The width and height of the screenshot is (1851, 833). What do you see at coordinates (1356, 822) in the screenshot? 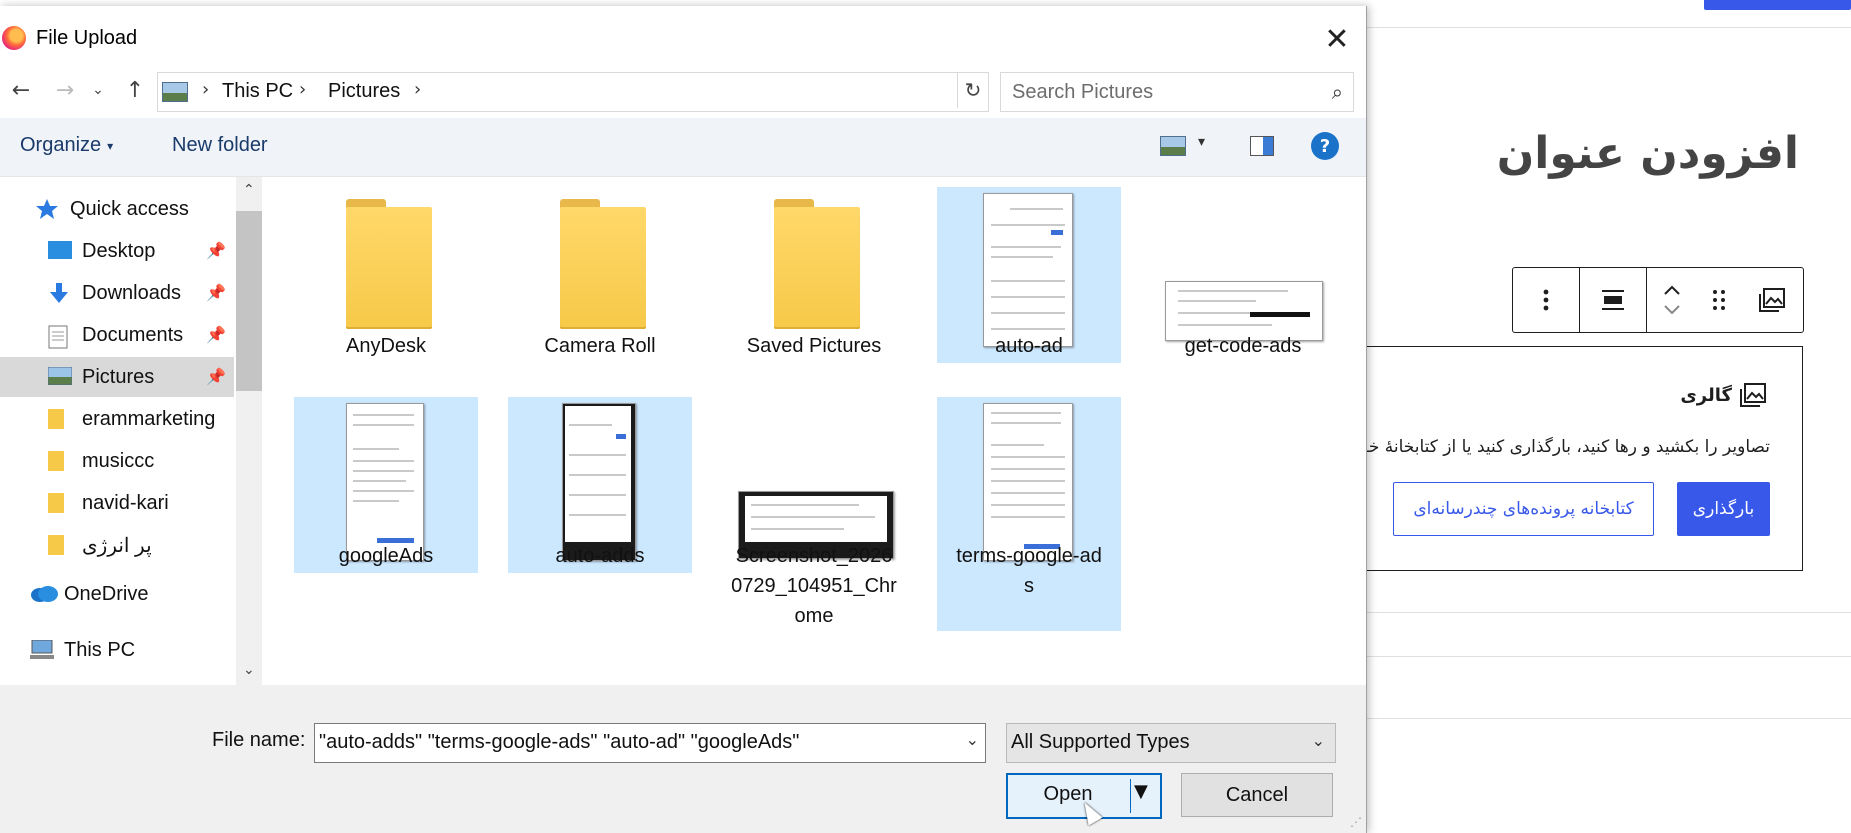
I see `resize-grip-icon: ⋰` at bounding box center [1356, 822].